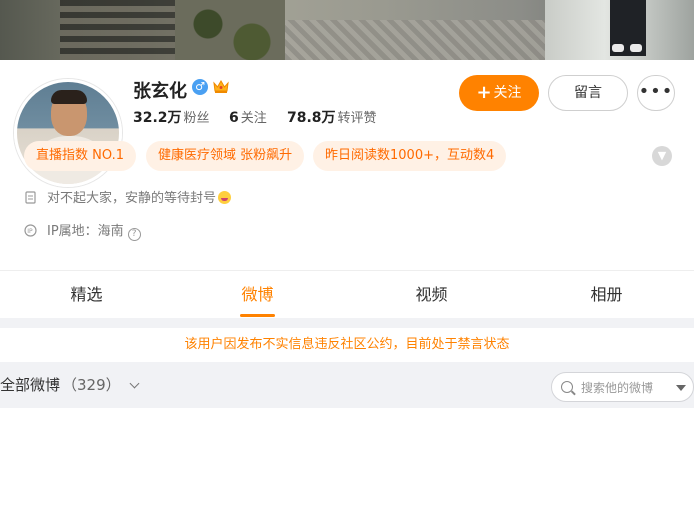  What do you see at coordinates (69, 97) in the screenshot?
I see `avatar-hair` at bounding box center [69, 97].